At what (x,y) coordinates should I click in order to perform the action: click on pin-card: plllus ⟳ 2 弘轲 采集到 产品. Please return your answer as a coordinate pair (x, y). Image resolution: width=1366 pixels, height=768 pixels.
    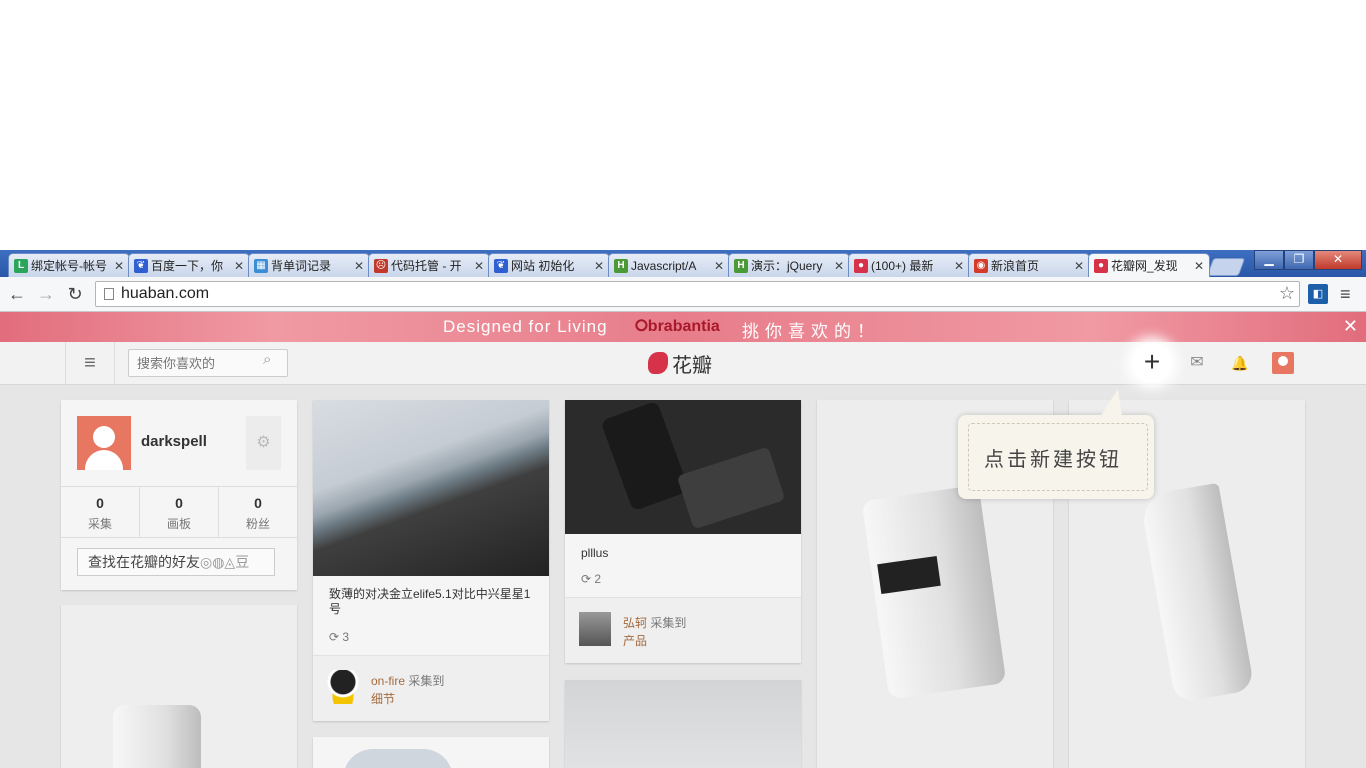
    Looking at the image, I should click on (683, 531).